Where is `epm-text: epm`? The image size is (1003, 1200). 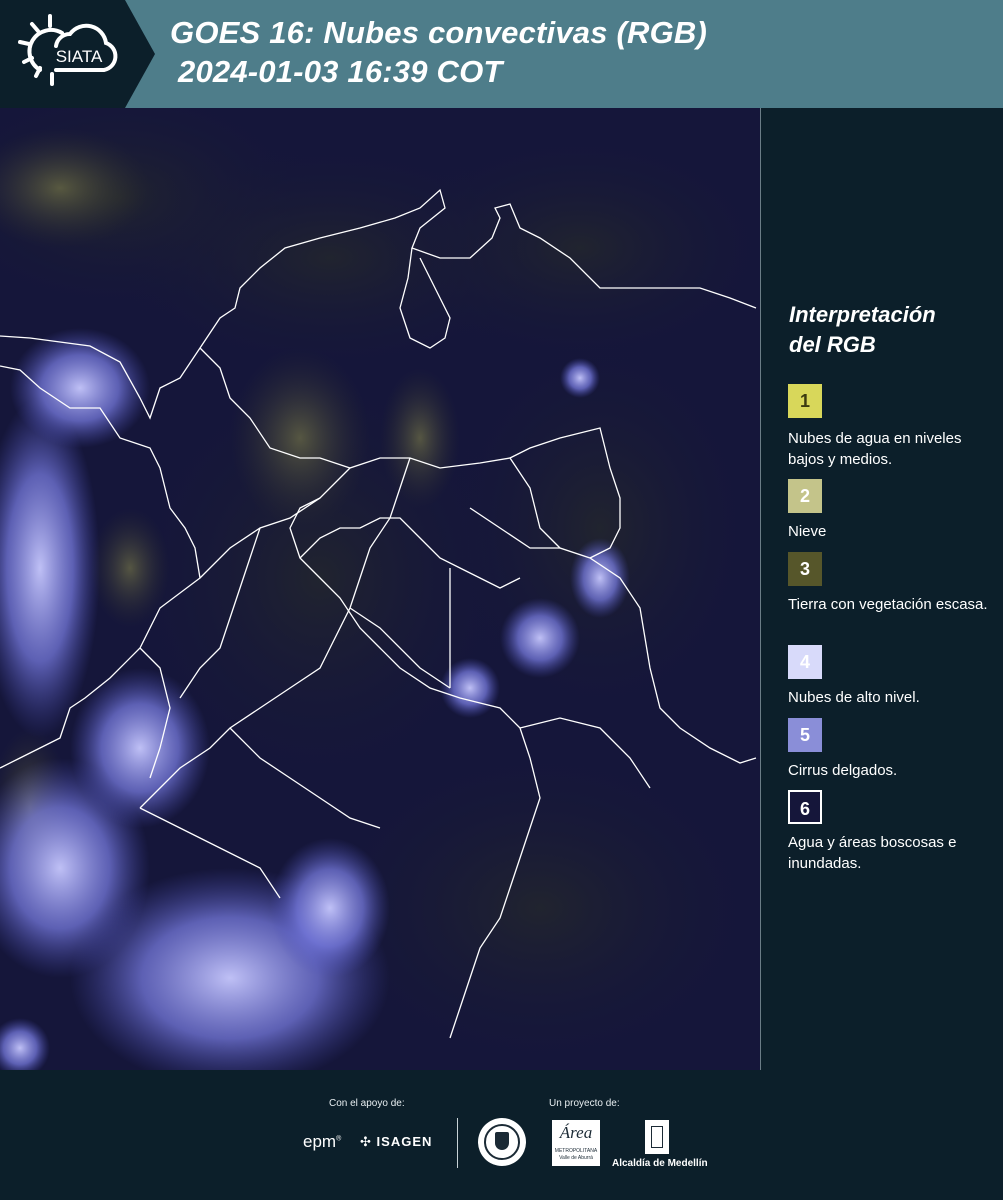 epm-text: epm is located at coordinates (320, 1141).